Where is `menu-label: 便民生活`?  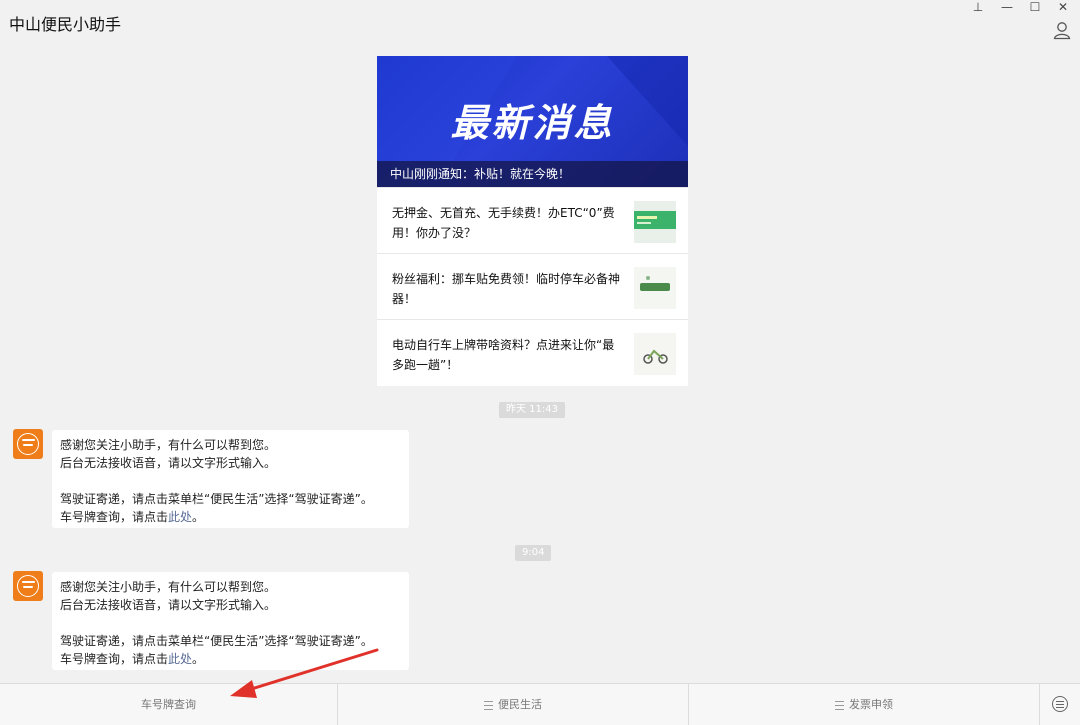
menu-label: 便民生活 is located at coordinates (520, 704).